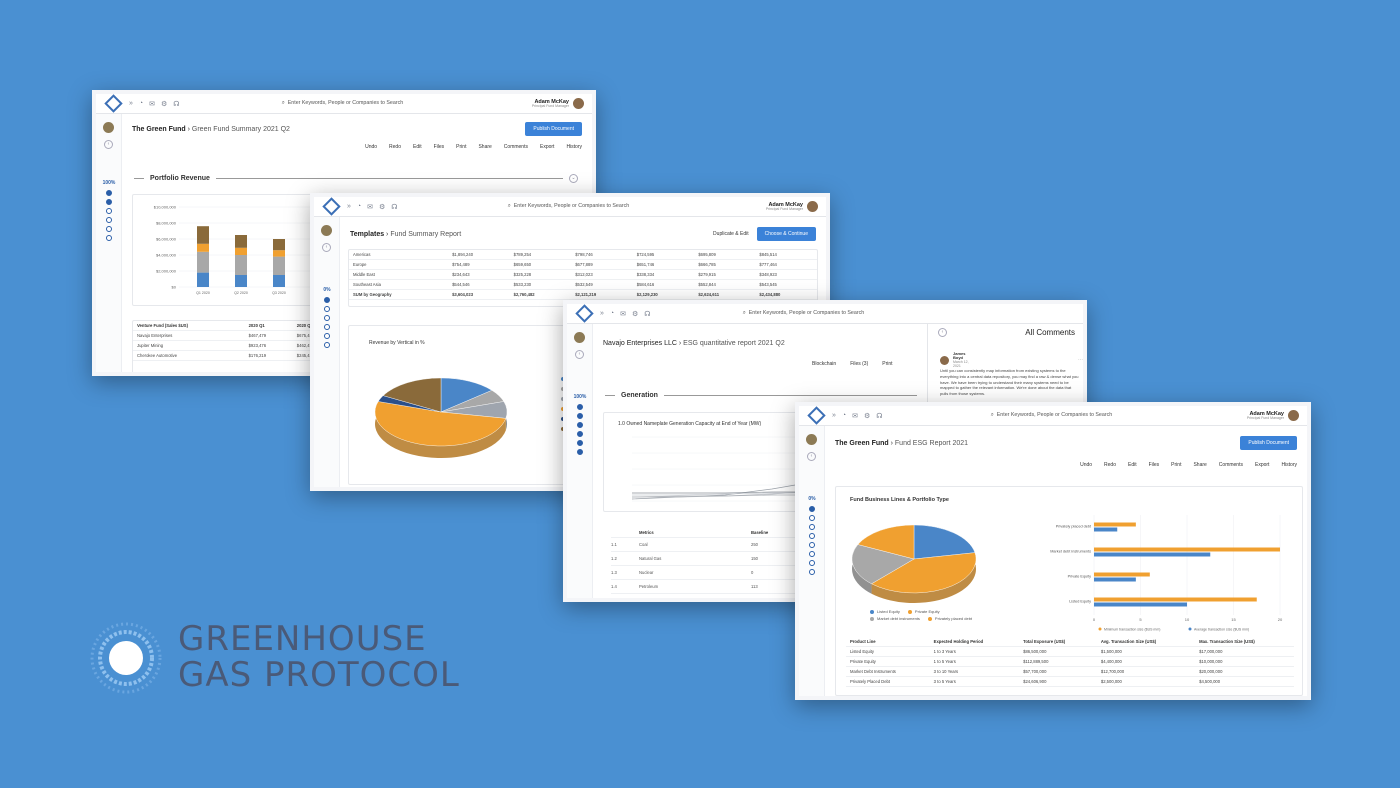 The width and height of the screenshot is (1400, 788). Describe the element at coordinates (786, 234) in the screenshot. I see `choose-continue-button: Choose & Continue` at that location.